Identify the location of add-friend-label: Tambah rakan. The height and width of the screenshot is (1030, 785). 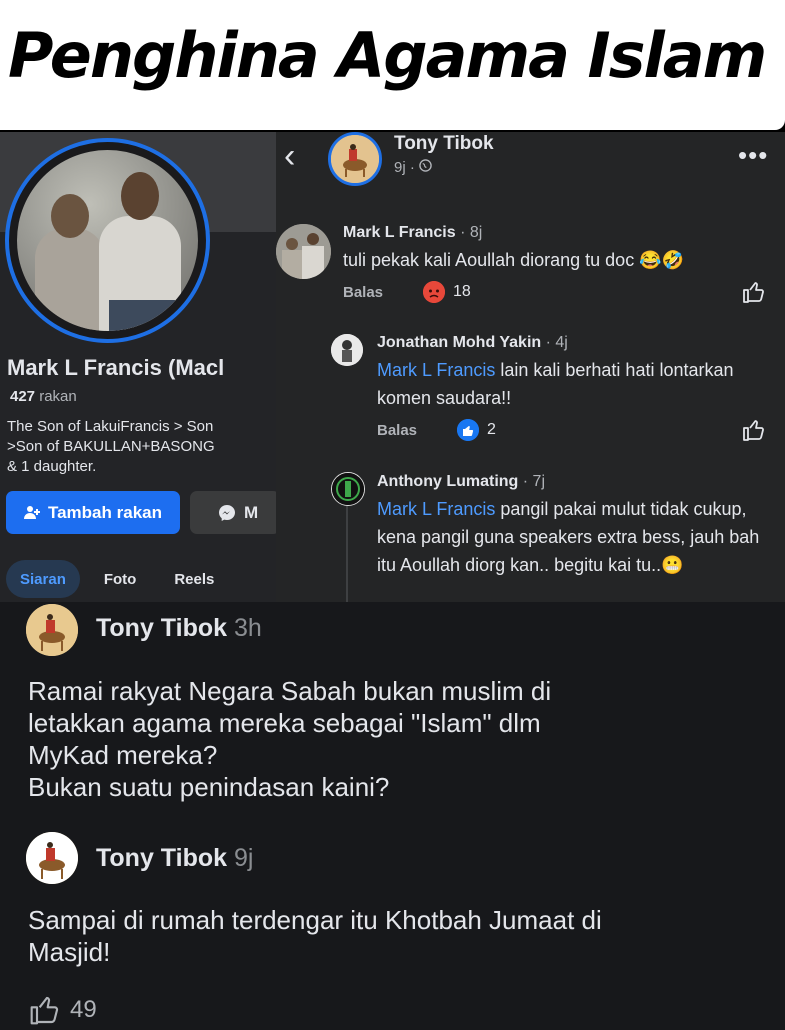
(104, 512).